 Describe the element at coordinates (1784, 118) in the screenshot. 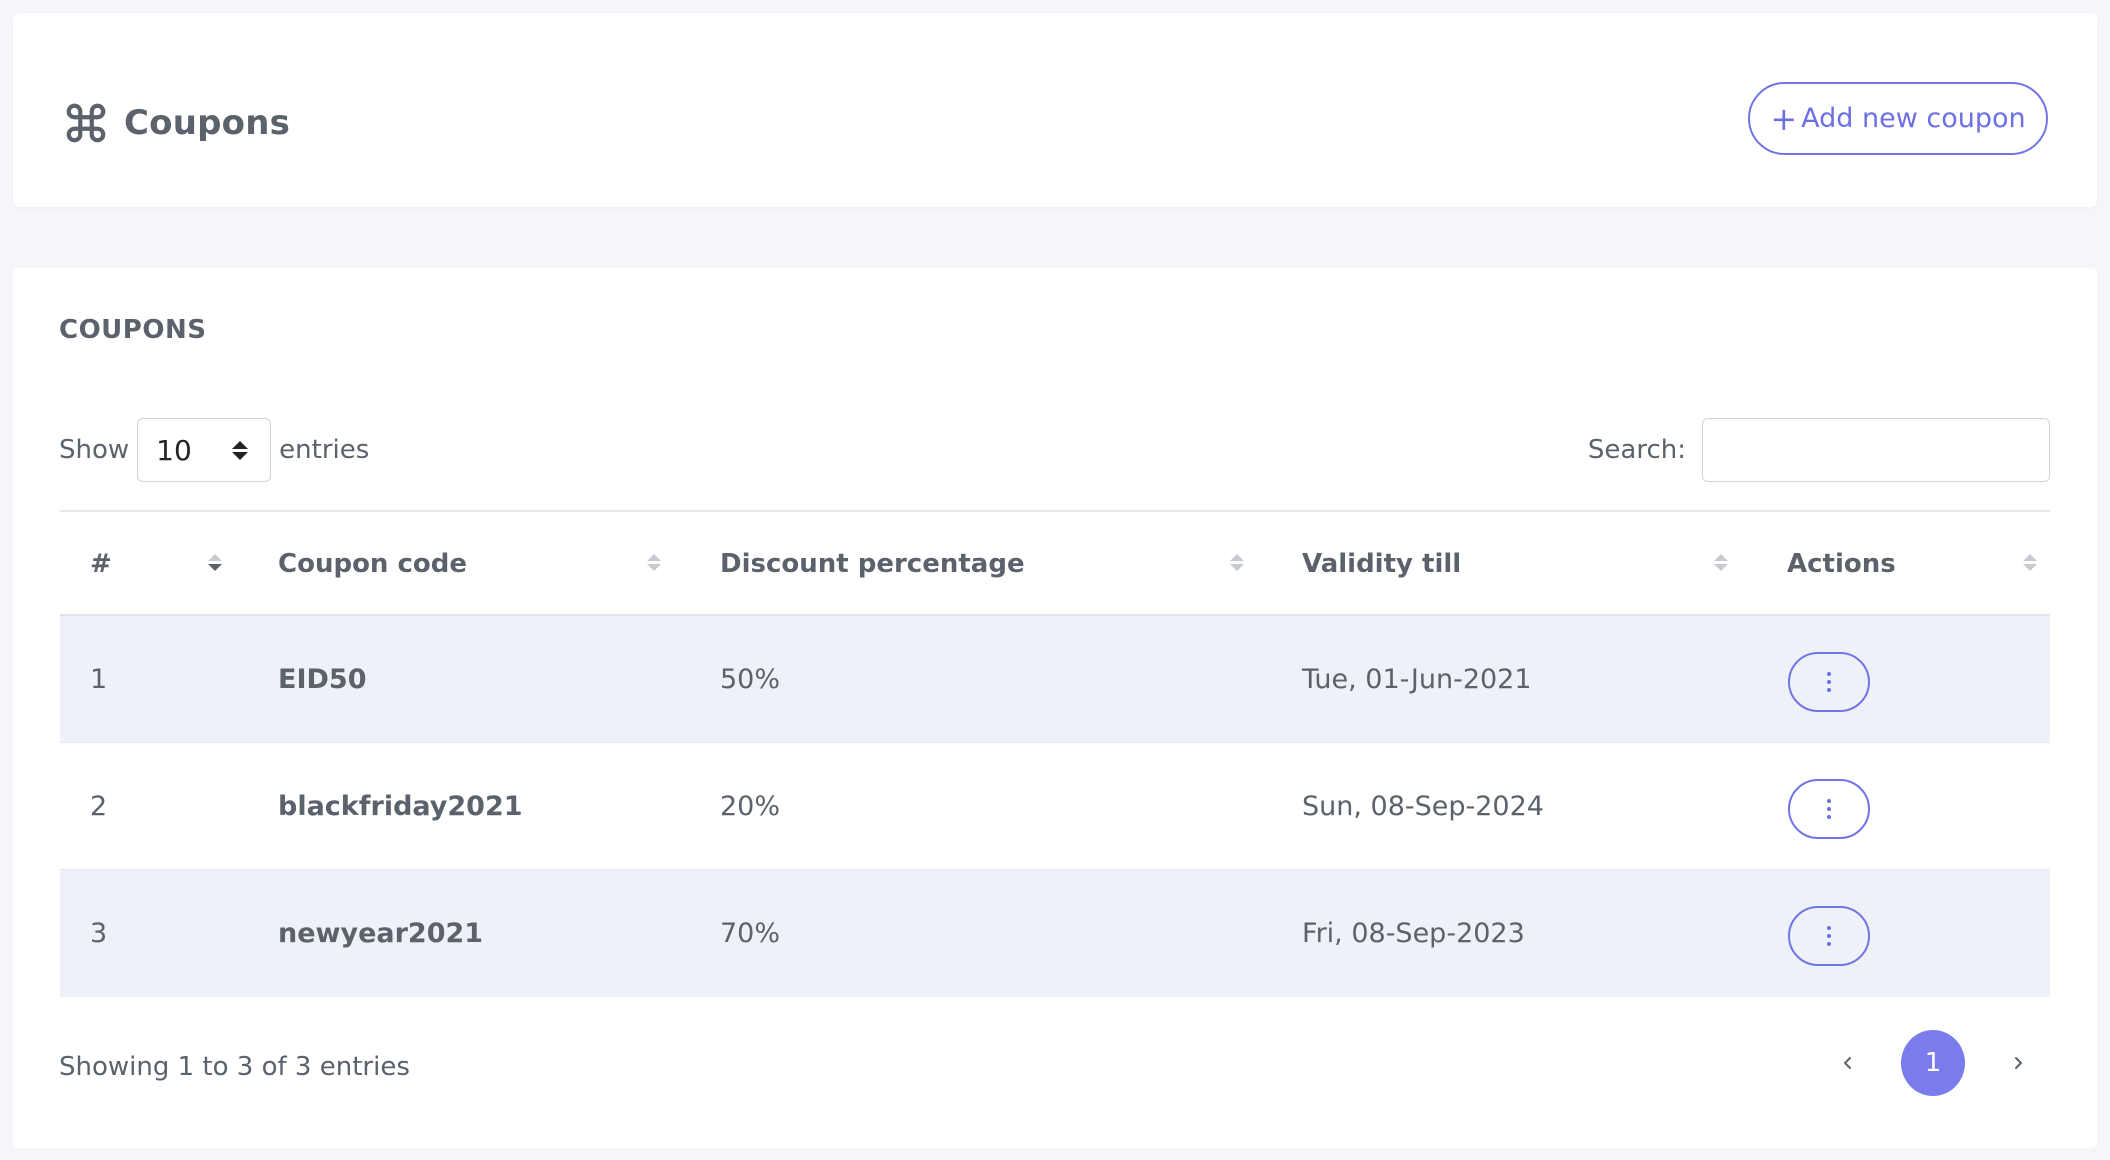

I see `plus-icon: +` at that location.